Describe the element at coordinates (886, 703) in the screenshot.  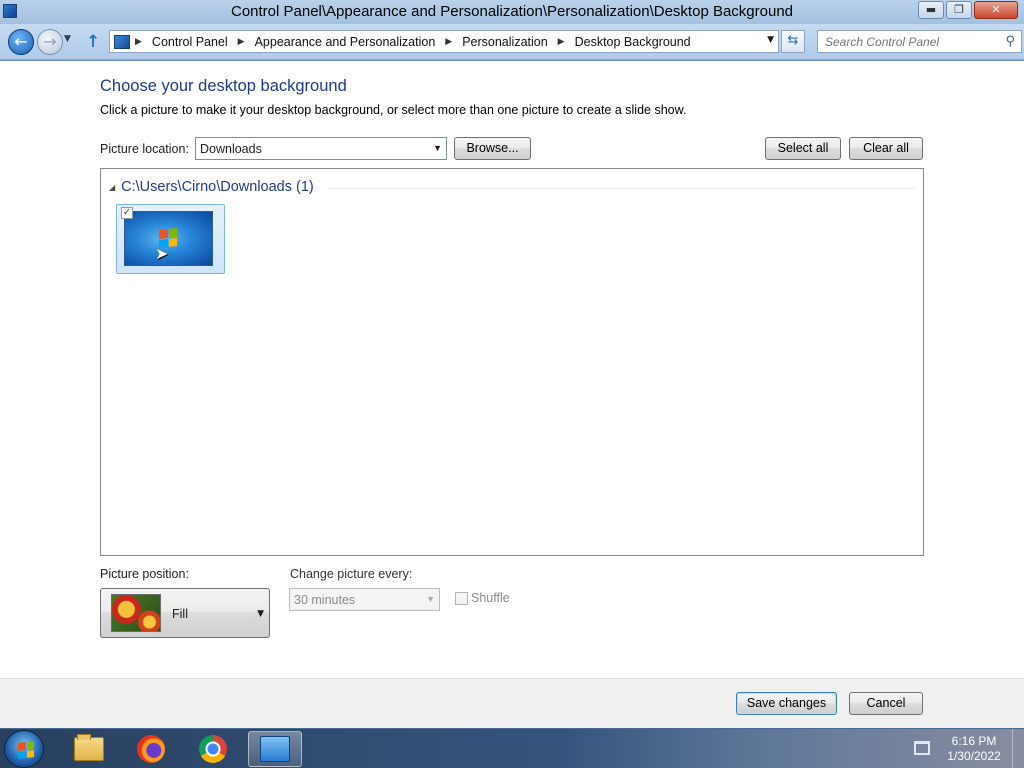
I see `cancel-button: Cancel` at that location.